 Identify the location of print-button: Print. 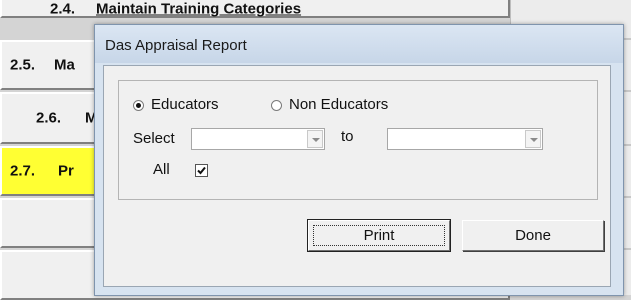
(379, 235).